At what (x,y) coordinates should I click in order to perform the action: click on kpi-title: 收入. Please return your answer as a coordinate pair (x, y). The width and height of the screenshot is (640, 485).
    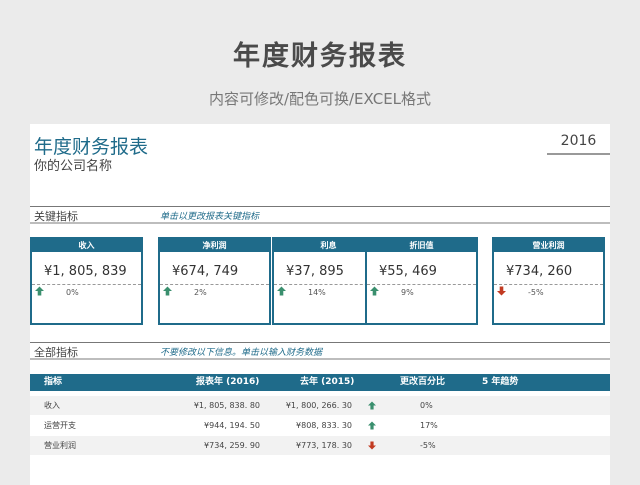
    Looking at the image, I should click on (86, 245).